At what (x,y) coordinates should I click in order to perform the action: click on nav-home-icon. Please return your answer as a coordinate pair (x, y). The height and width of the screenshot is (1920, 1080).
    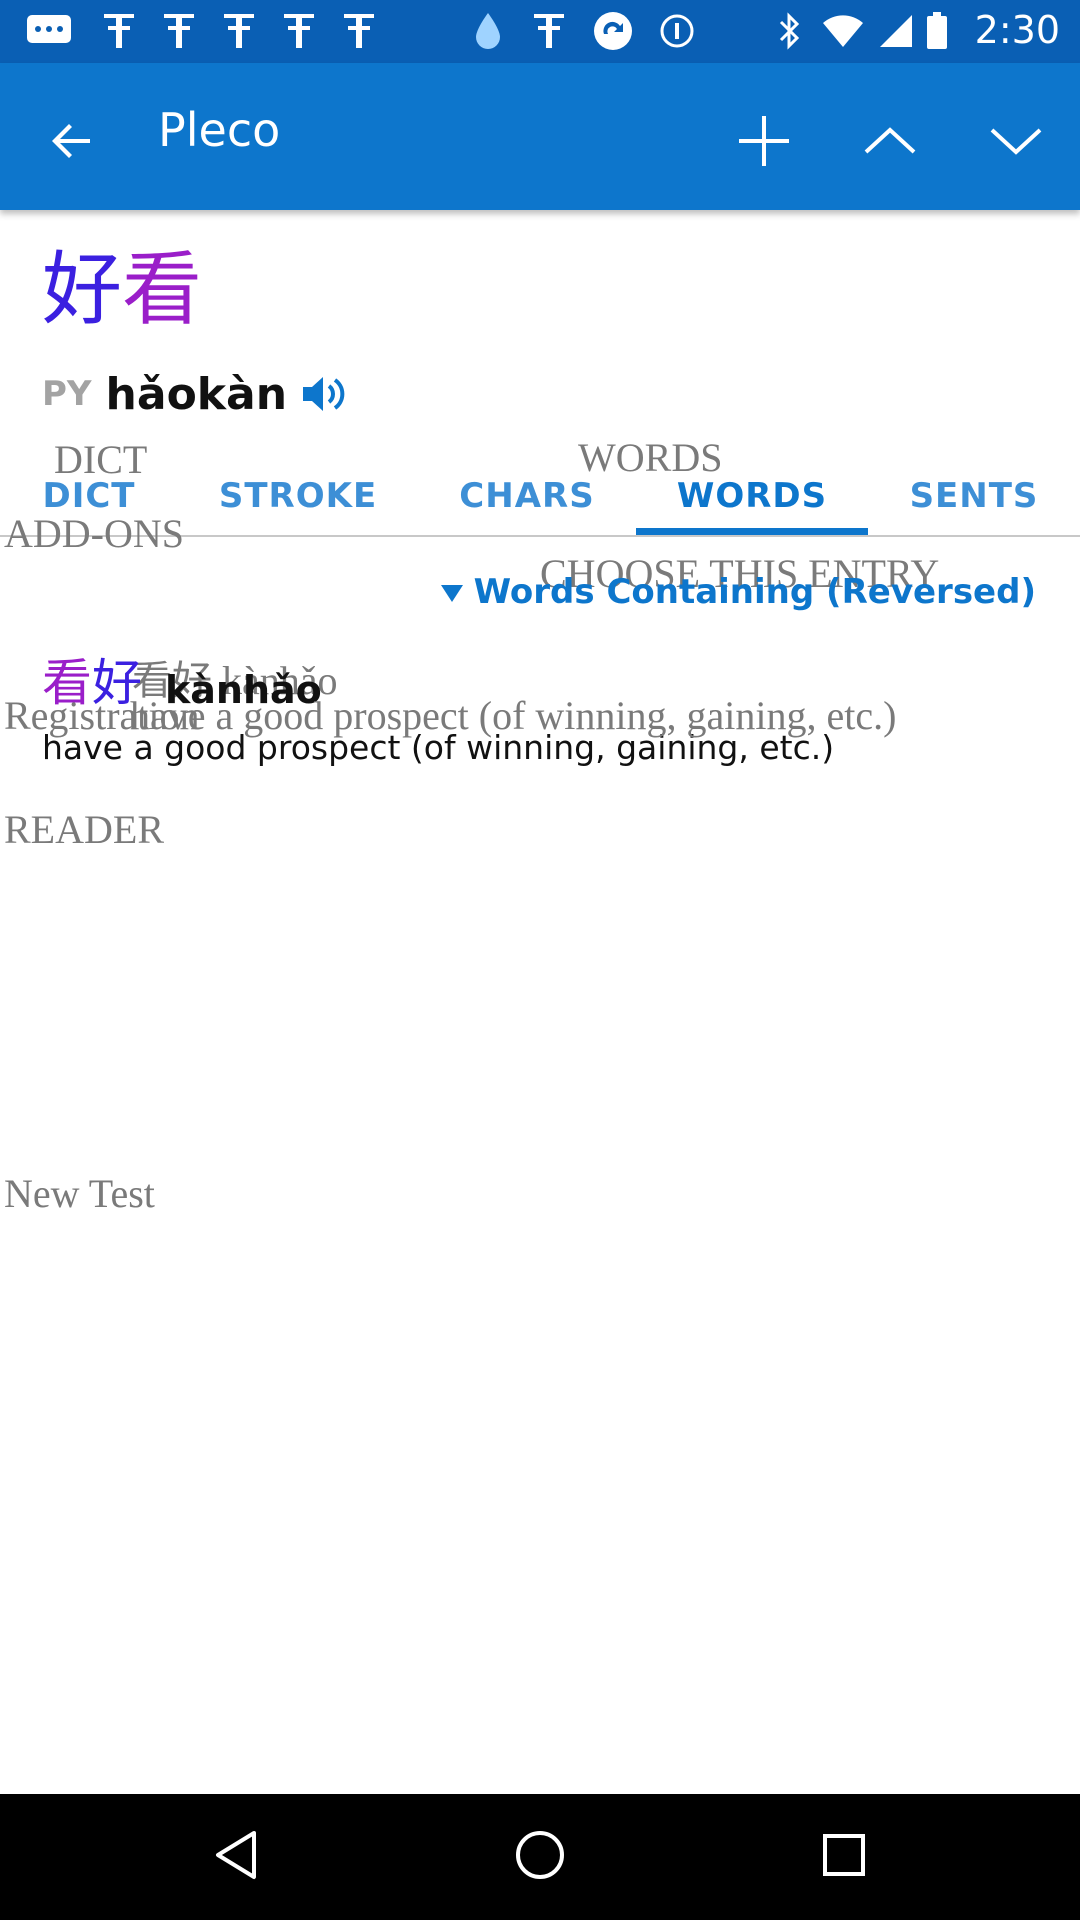
    Looking at the image, I should click on (540, 1857).